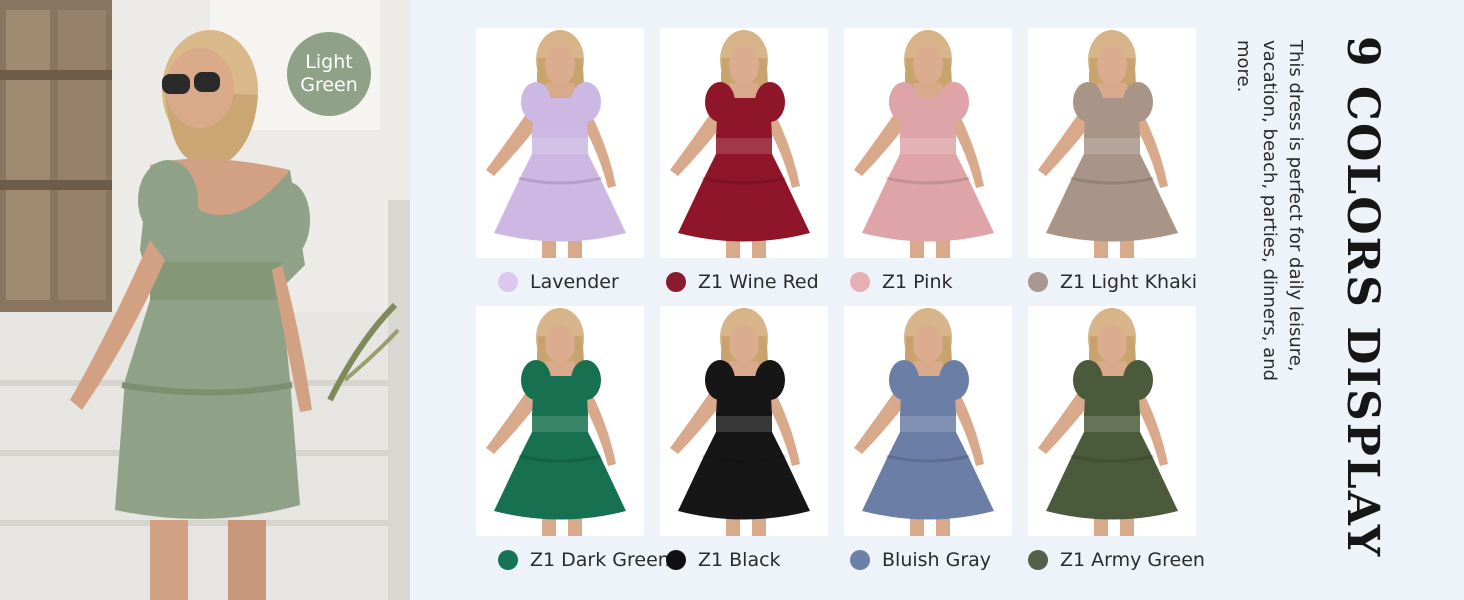  Describe the element at coordinates (917, 282) in the screenshot. I see `swatch-label: Z1 Pink` at that location.